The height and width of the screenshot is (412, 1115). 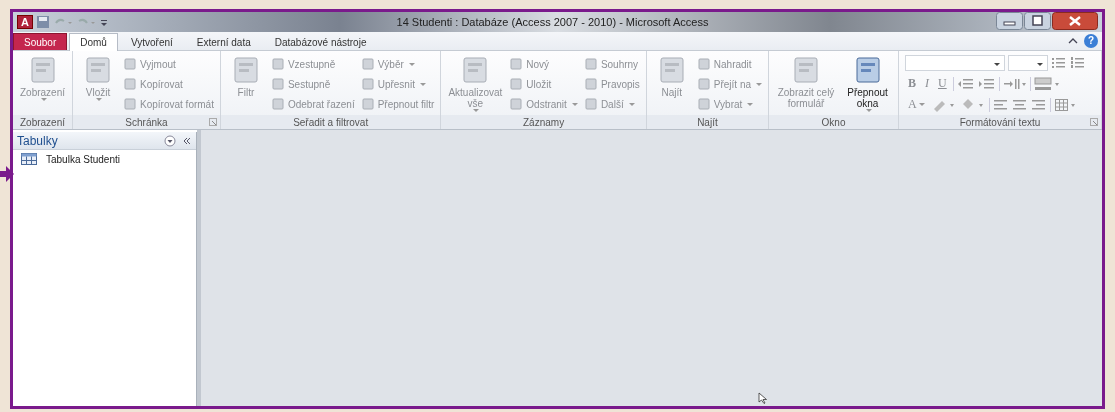 I want to click on save-icon, so click(x=42, y=22).